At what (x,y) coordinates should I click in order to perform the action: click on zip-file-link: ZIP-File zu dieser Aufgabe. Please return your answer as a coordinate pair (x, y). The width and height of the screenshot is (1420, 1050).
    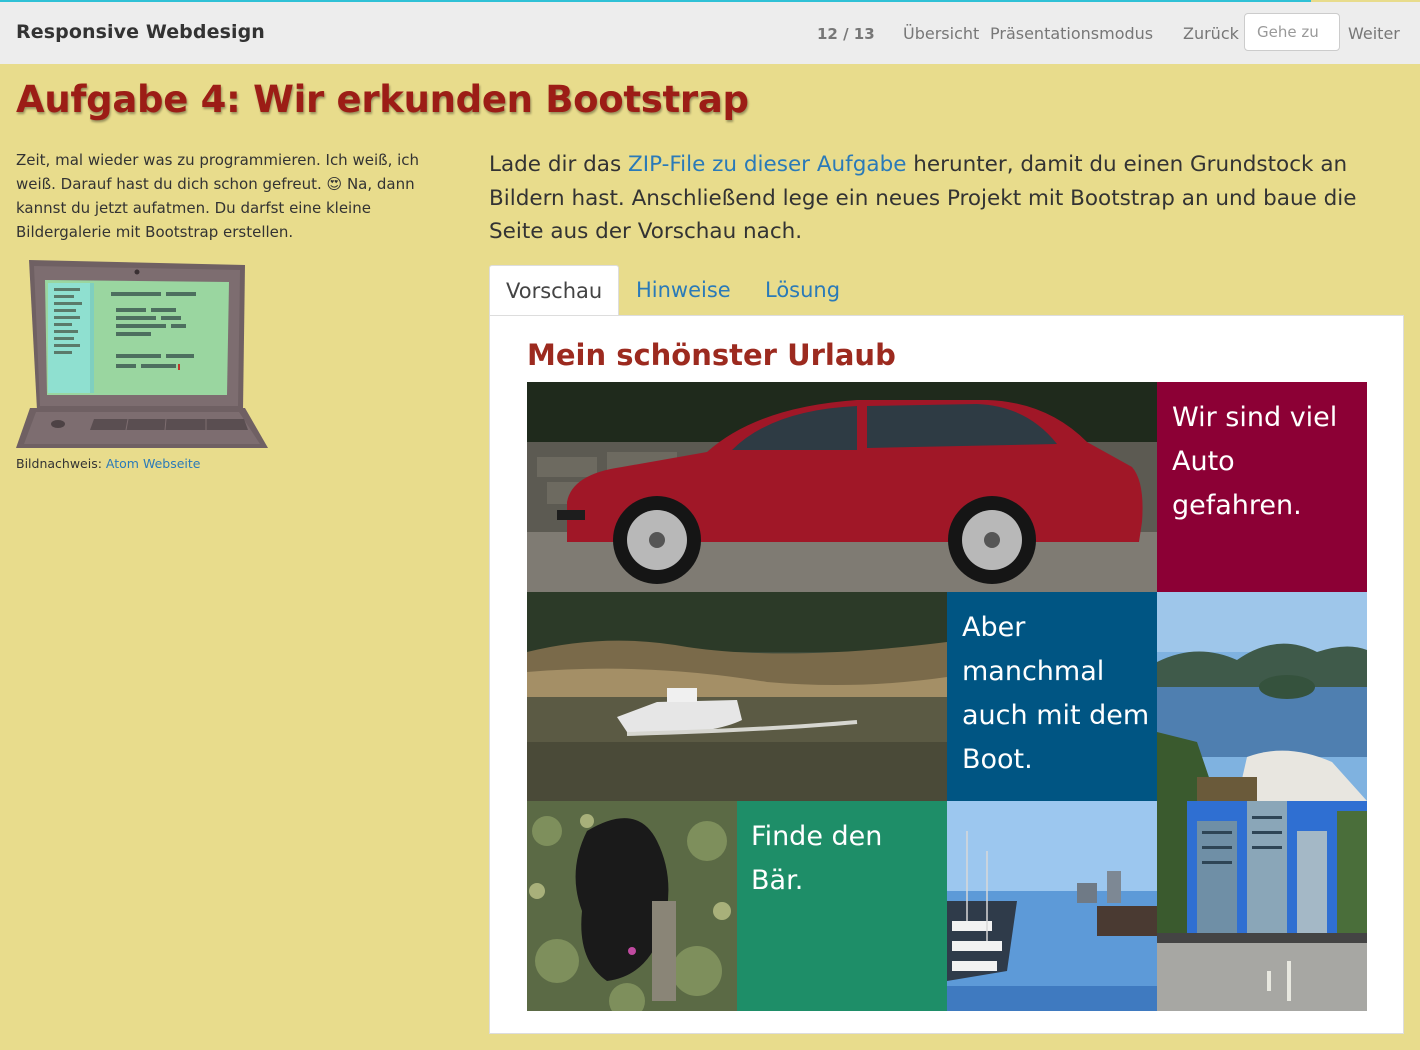
    Looking at the image, I should click on (767, 164).